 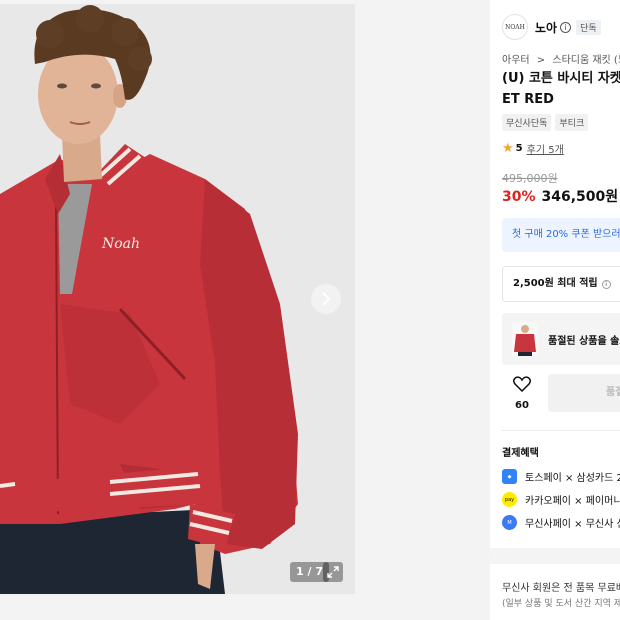 I want to click on payment-benefits-title: 결제혜택, so click(x=520, y=453).